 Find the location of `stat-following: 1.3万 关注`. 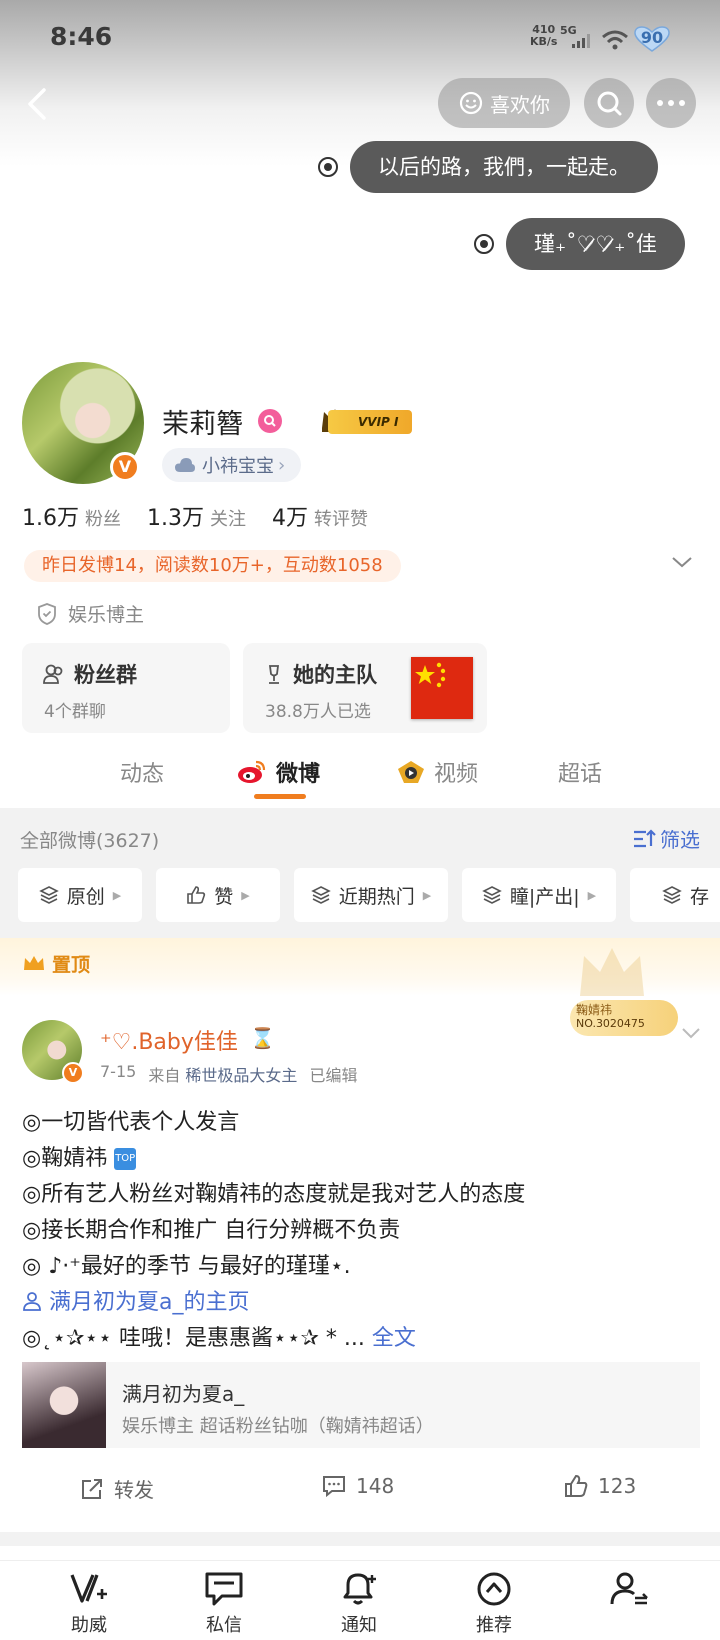

stat-following: 1.3万 关注 is located at coordinates (196, 516).